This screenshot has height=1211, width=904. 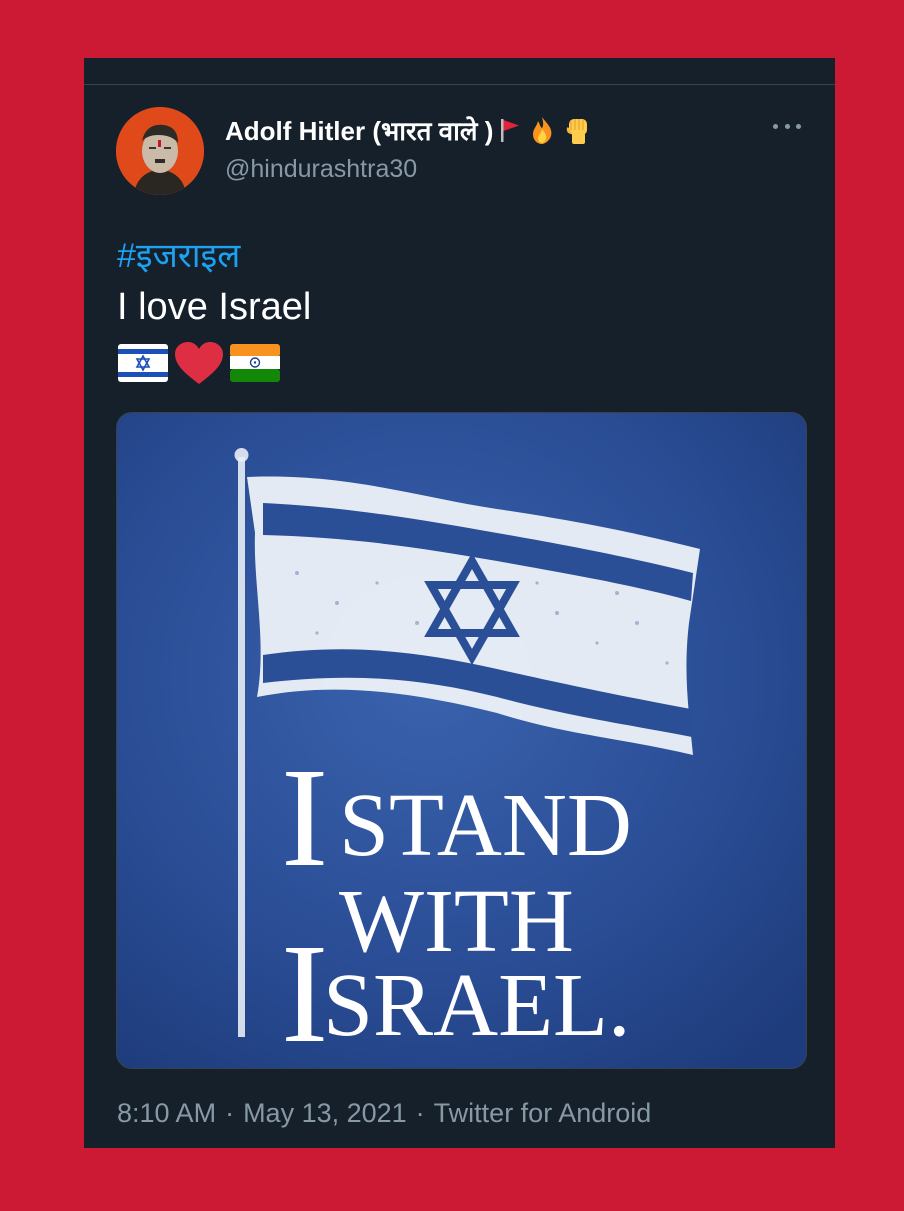 I want to click on more-options-icon, so click(x=787, y=126).